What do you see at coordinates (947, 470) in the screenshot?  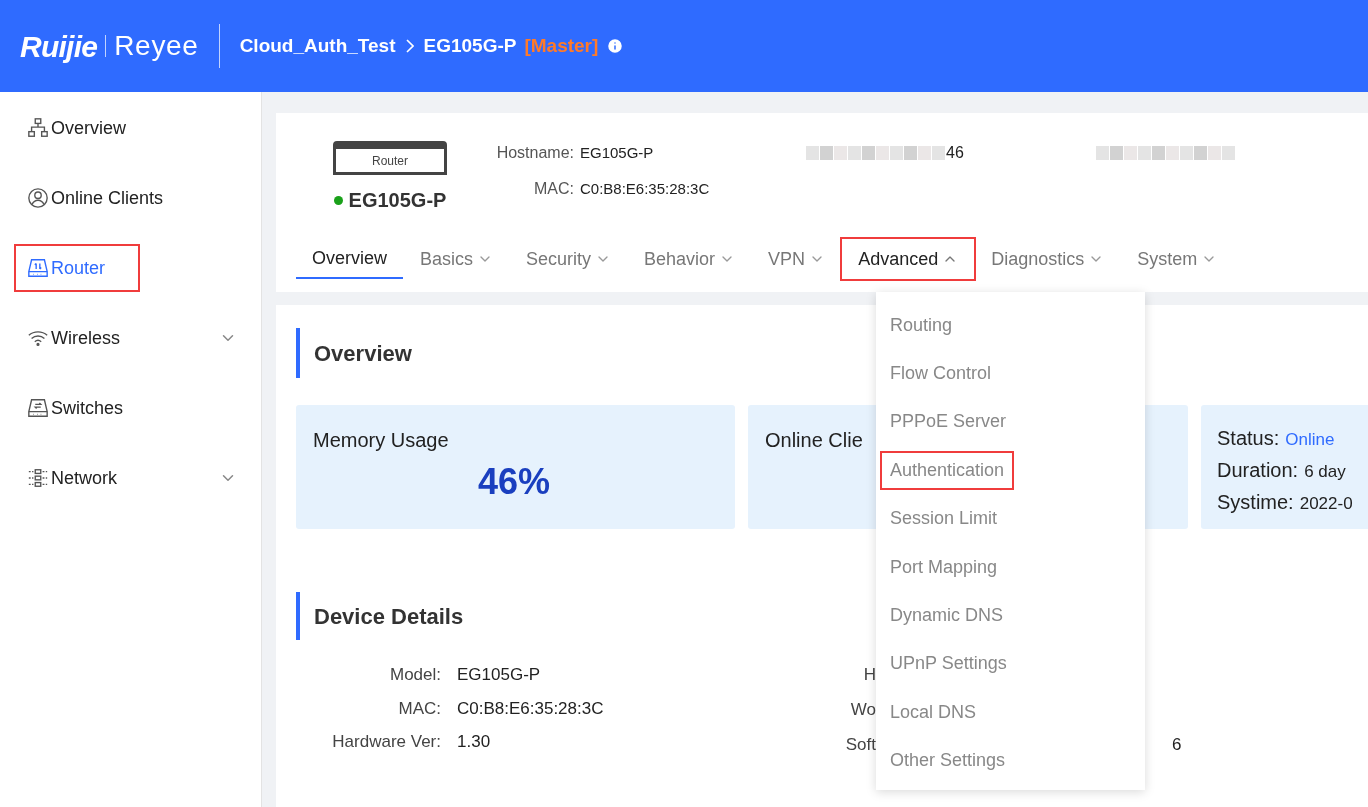 I see `menu-item: Authentication` at bounding box center [947, 470].